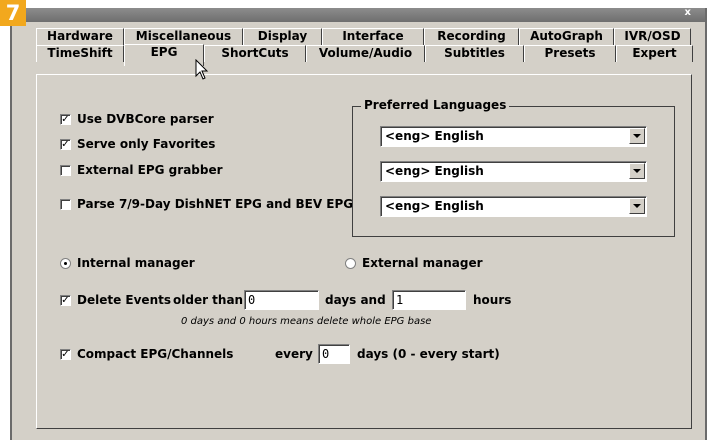  I want to click on delete-events-checkbox: ✓ Delete Events, so click(115, 300).